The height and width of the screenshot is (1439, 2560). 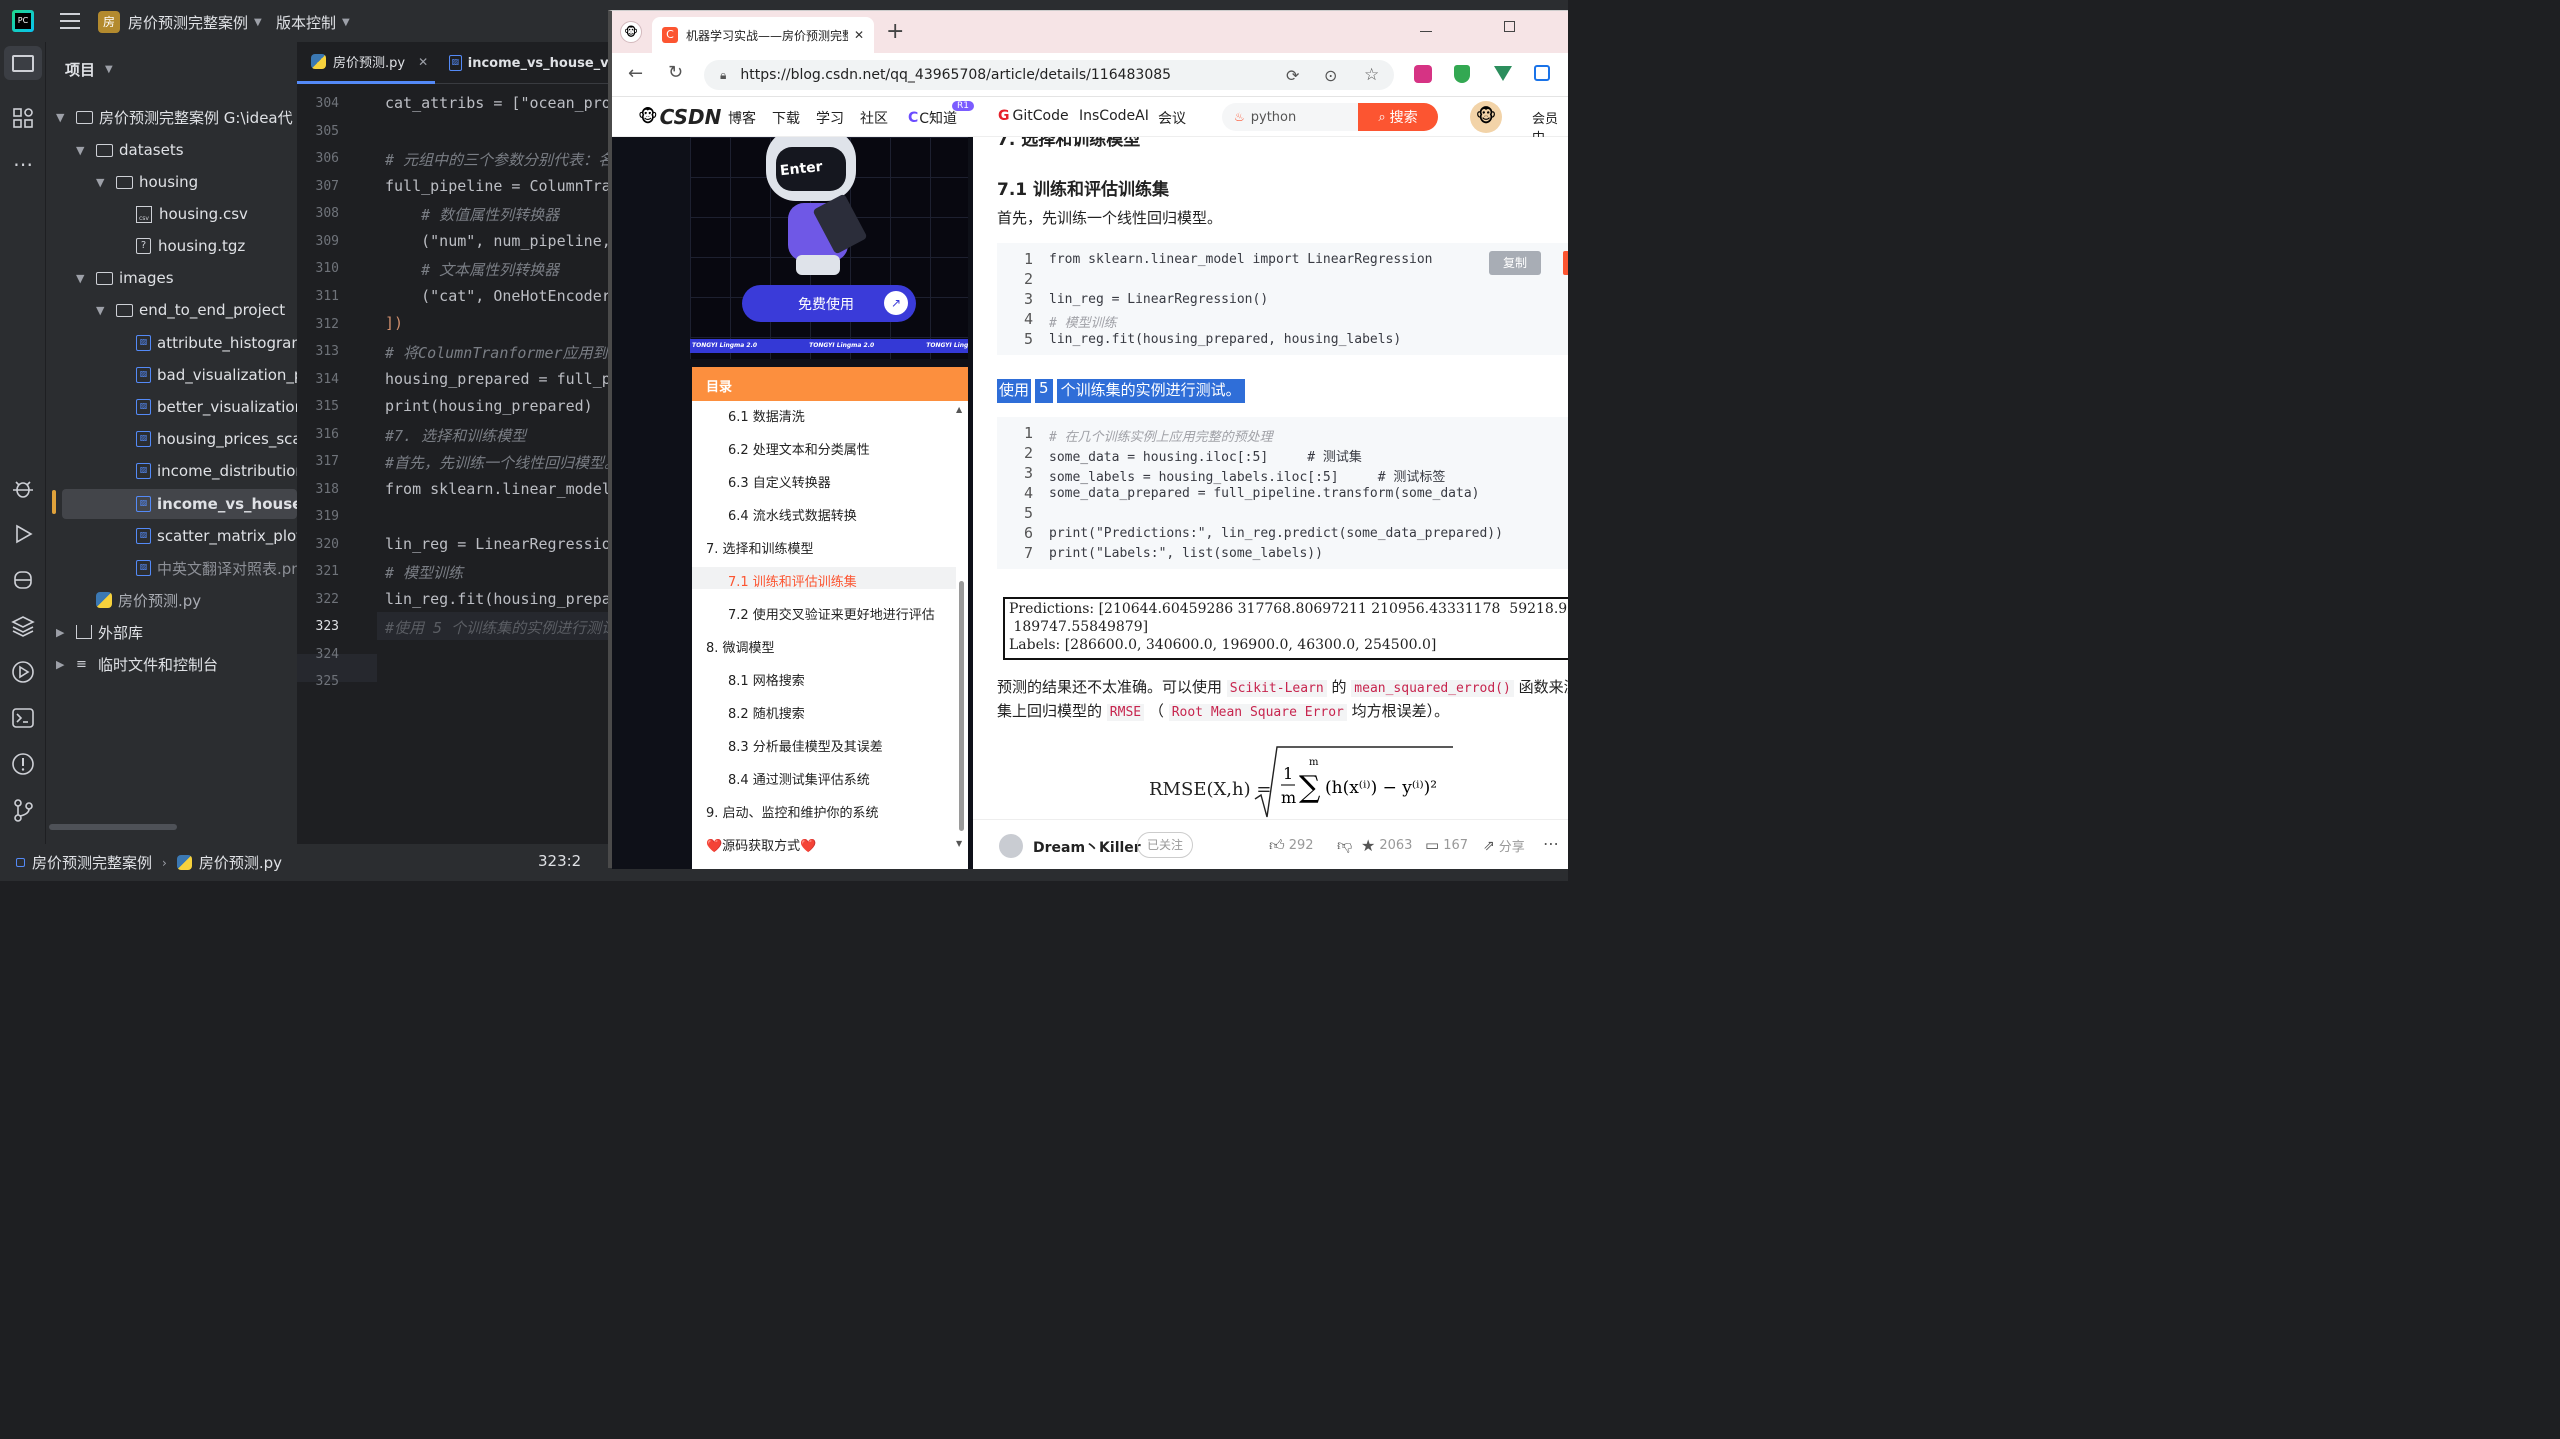 I want to click on scroll-down-icon: ▼, so click(x=959, y=843).